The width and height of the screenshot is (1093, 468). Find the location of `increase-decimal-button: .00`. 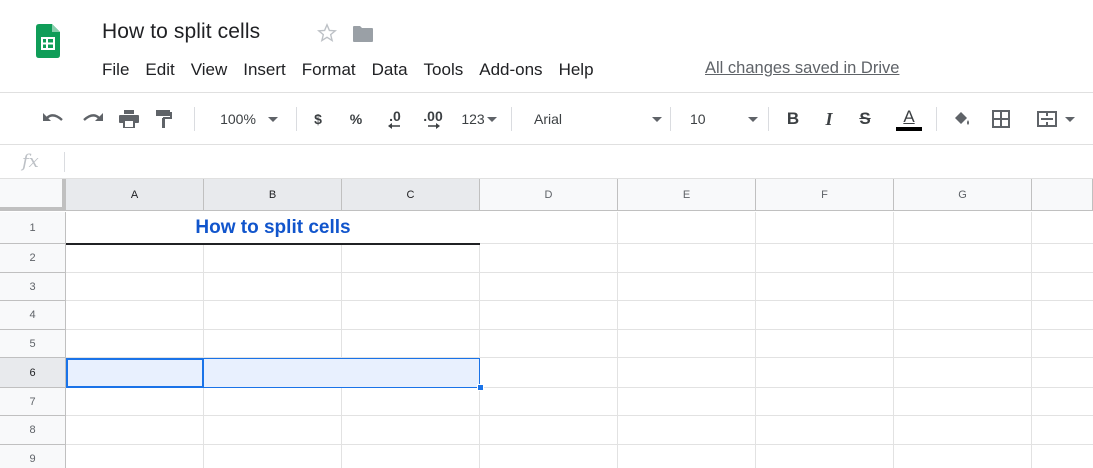

increase-decimal-button: .00 is located at coordinates (433, 119).